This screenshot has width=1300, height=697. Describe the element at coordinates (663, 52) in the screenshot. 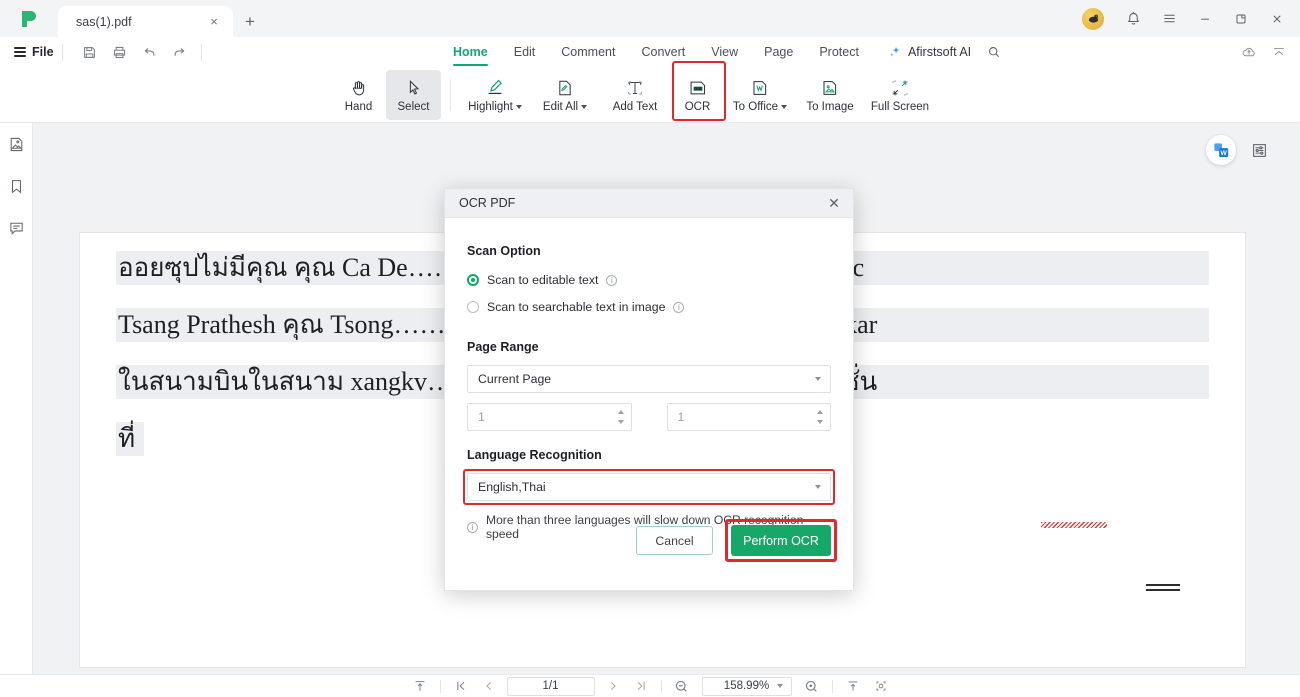

I see `tab-convert: Convert` at that location.